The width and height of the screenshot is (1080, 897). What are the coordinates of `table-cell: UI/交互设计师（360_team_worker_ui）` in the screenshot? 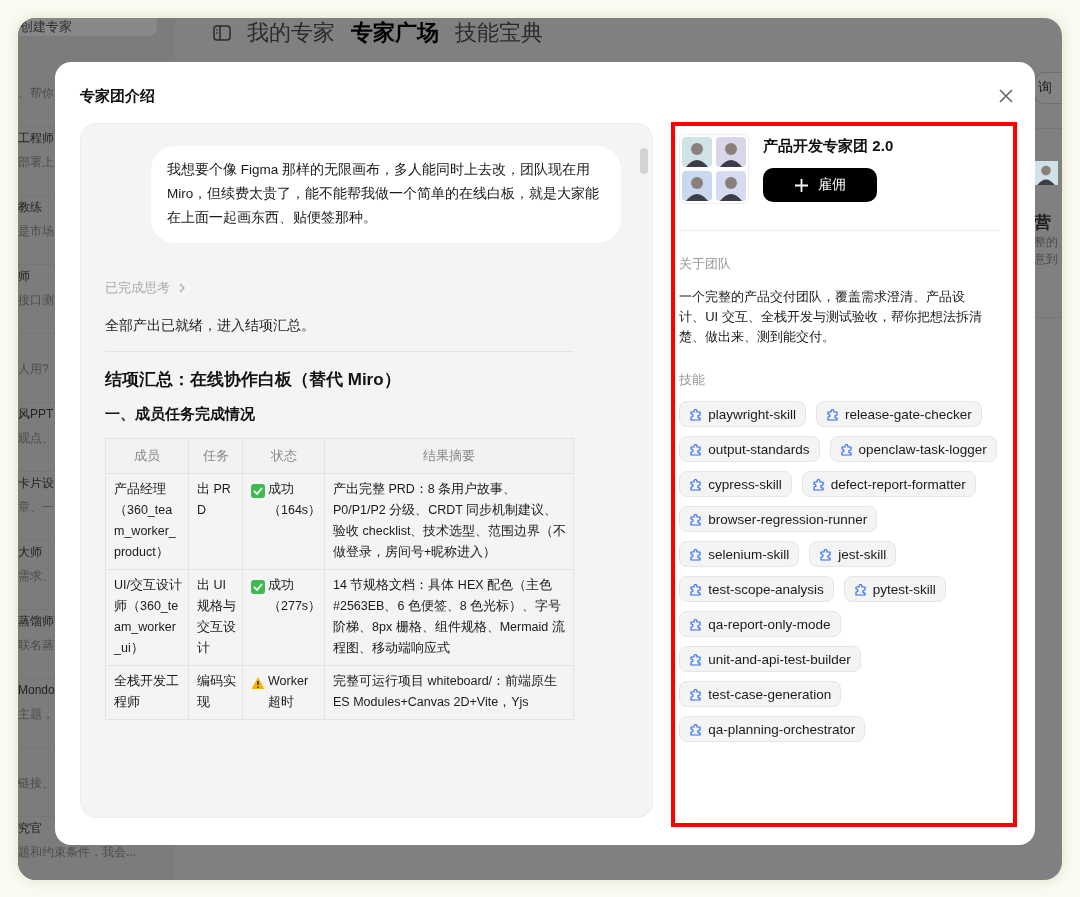 It's located at (147, 617).